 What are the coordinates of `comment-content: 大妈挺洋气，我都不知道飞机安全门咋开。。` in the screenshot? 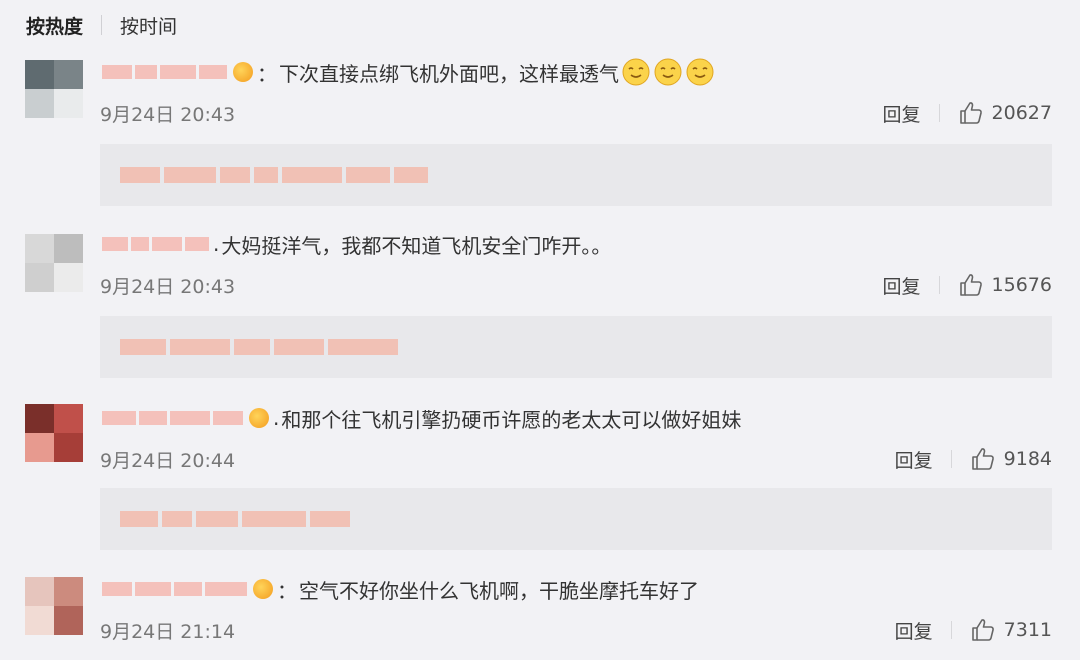 It's located at (416, 245).